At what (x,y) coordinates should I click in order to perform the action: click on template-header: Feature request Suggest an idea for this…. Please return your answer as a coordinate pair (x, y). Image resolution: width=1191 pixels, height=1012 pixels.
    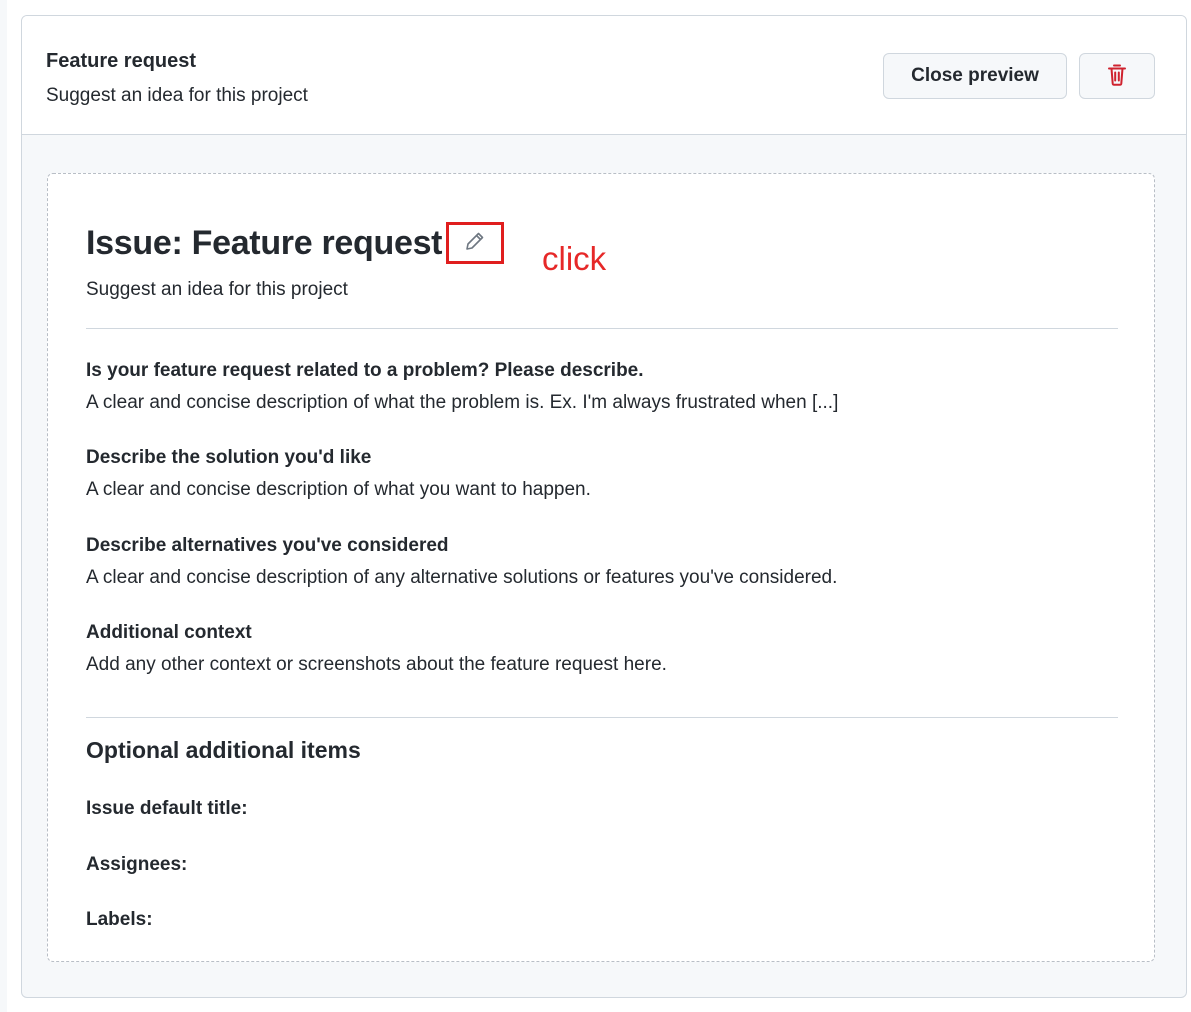
    Looking at the image, I should click on (604, 75).